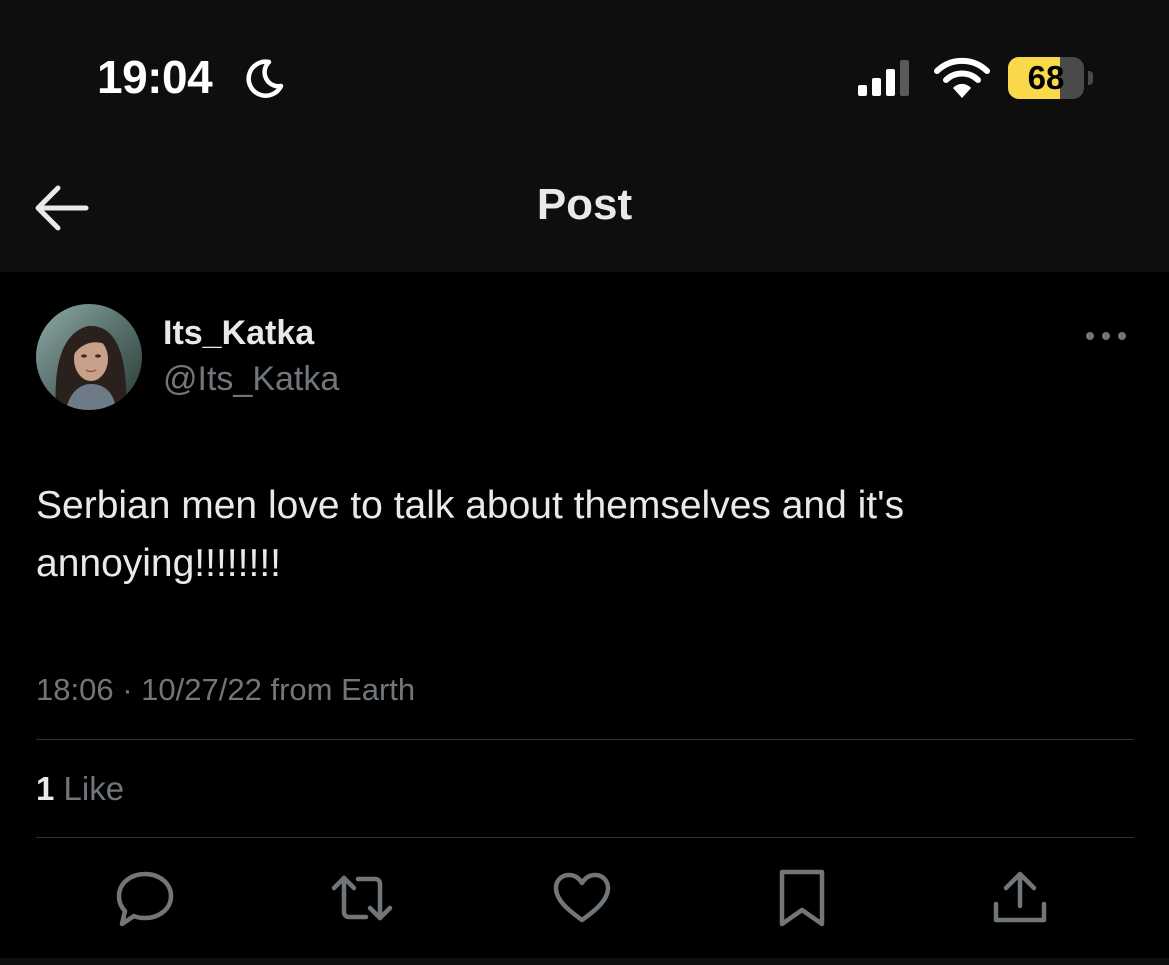 The width and height of the screenshot is (1169, 965). Describe the element at coordinates (883, 78) in the screenshot. I see `cellular-signal-icon` at that location.